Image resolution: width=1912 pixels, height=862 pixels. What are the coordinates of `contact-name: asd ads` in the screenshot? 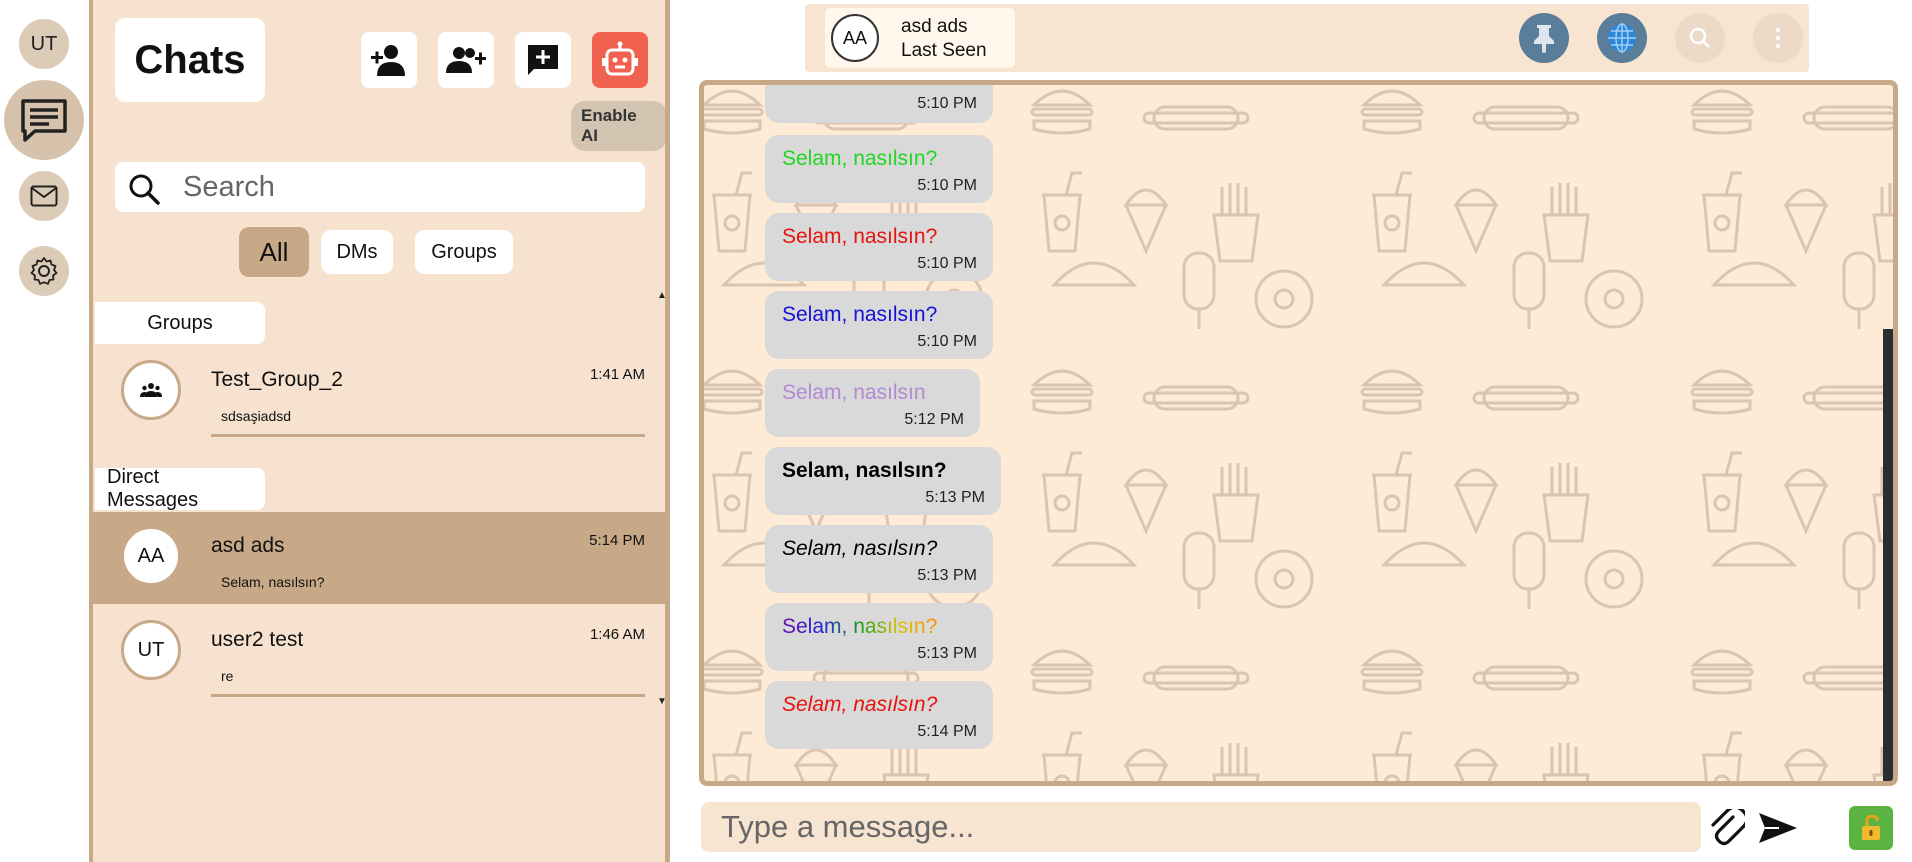 It's located at (934, 26).